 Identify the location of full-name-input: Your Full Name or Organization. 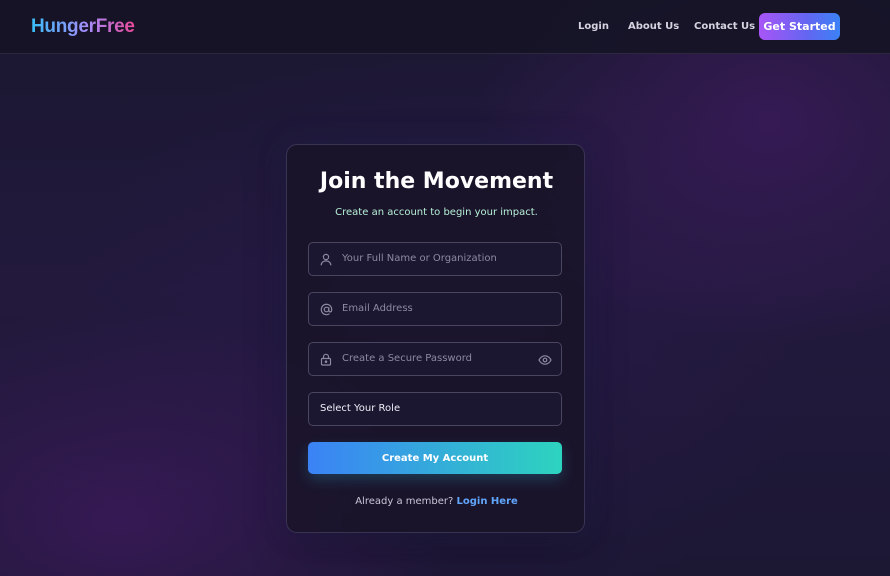
(435, 259).